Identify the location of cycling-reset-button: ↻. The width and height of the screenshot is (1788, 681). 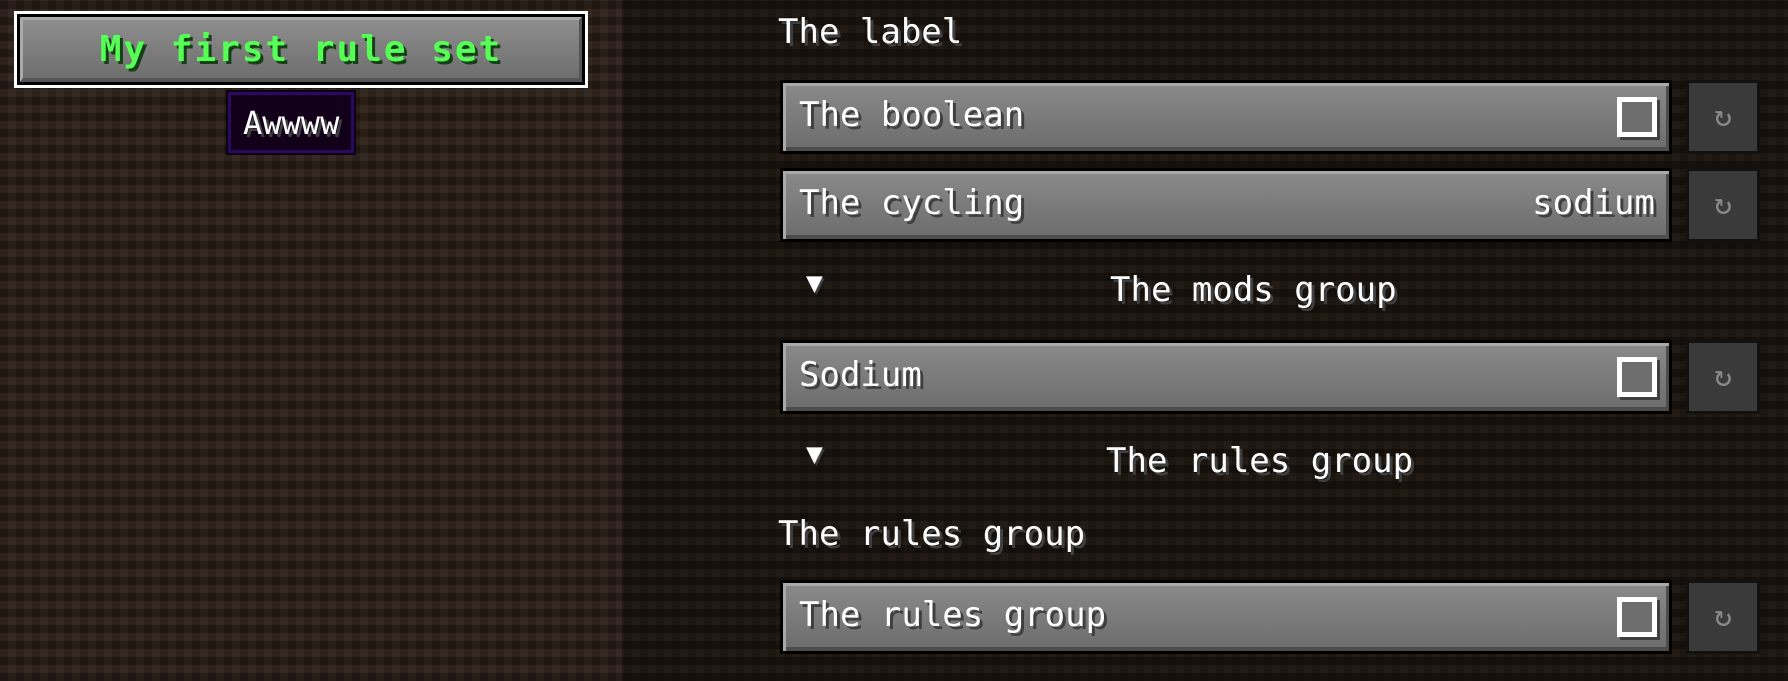
(1723, 205).